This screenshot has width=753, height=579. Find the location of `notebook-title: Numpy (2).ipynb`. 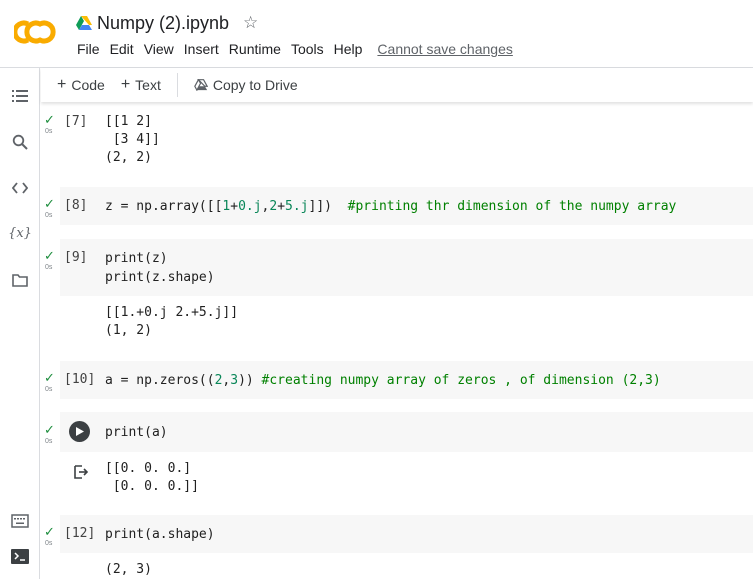

notebook-title: Numpy (2).ipynb is located at coordinates (163, 23).